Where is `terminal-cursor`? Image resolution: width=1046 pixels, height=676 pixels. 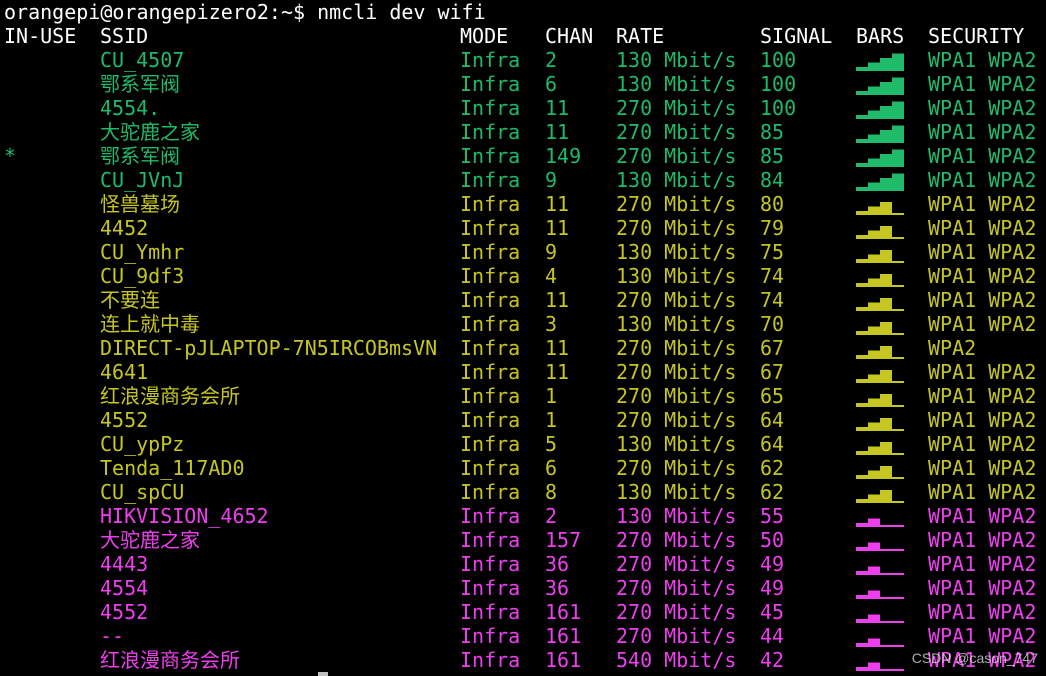
terminal-cursor is located at coordinates (323, 674).